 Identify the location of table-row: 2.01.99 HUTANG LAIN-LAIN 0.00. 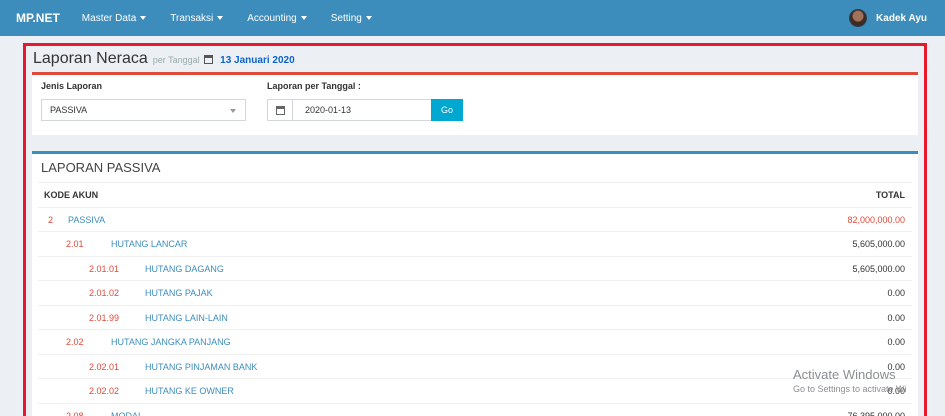
(475, 317).